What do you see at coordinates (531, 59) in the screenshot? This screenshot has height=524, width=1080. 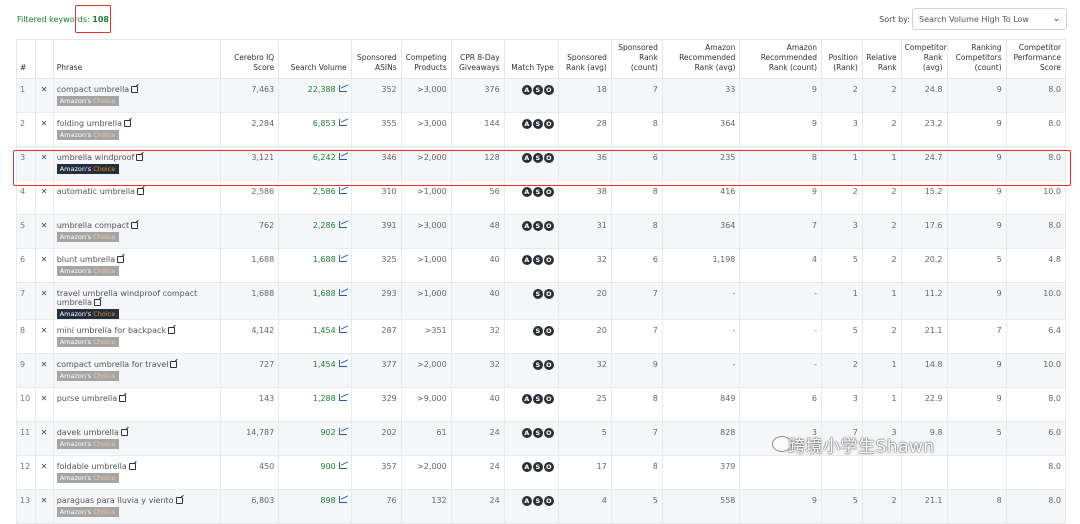 I see `col-match-type: Match Type` at bounding box center [531, 59].